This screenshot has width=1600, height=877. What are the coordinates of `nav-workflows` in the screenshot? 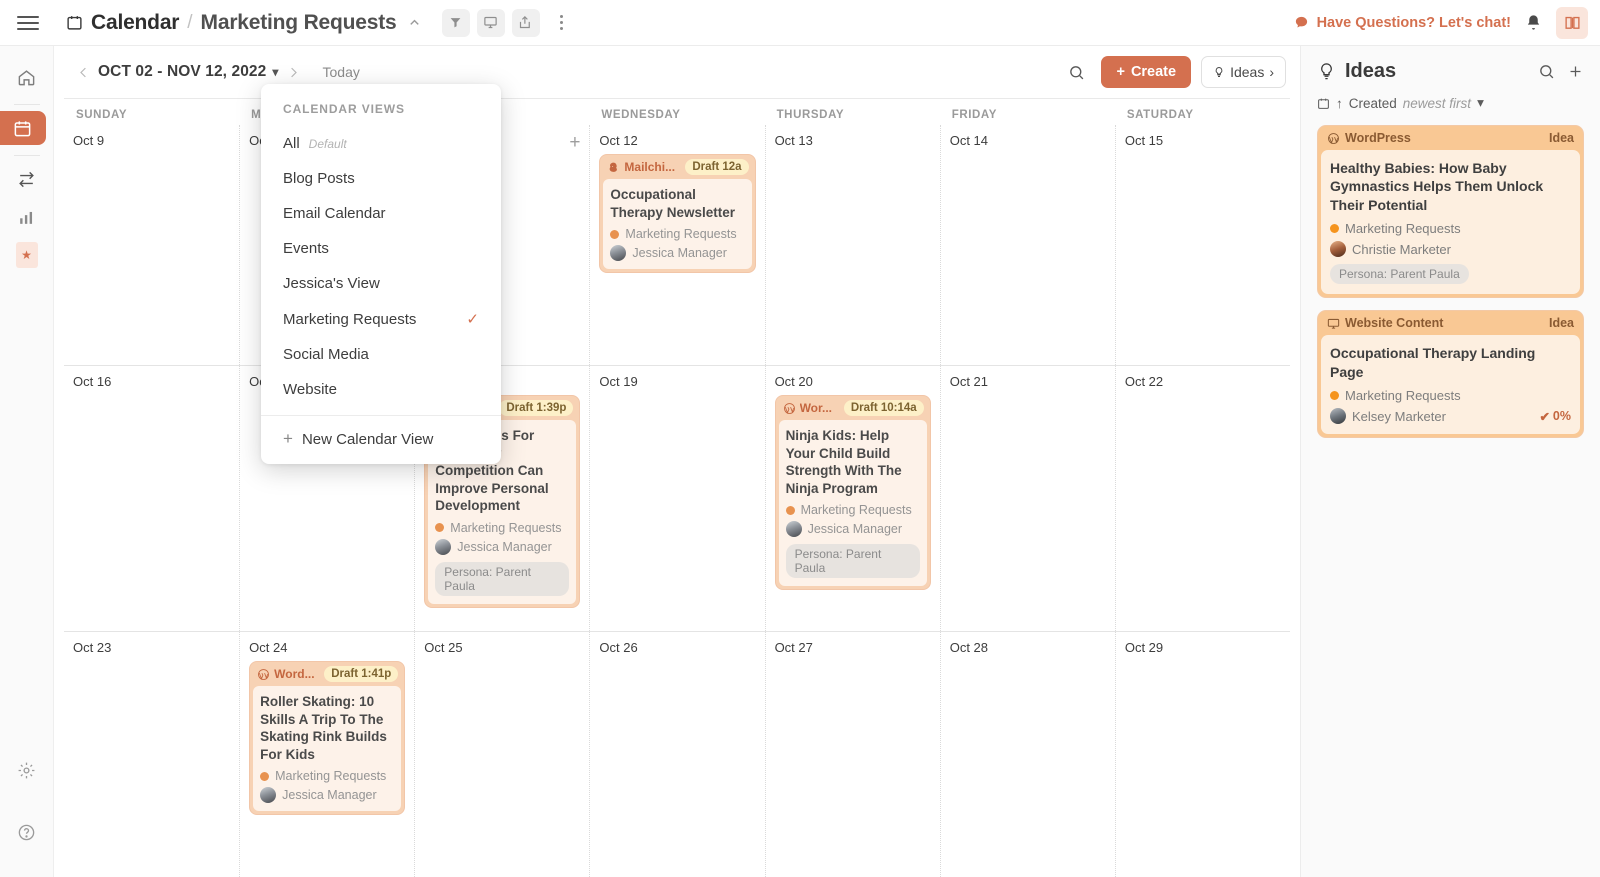 It's located at (27, 179).